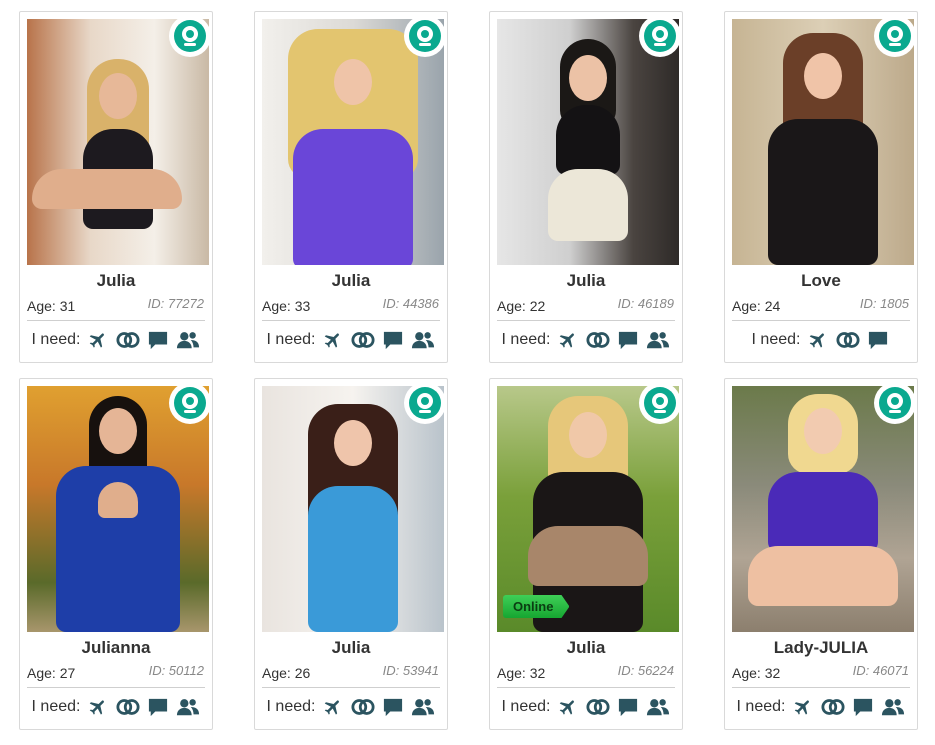 This screenshot has height=745, width=935. I want to click on profile-card: Julia Age: 22 ID: 46189 I need:, so click(586, 187).